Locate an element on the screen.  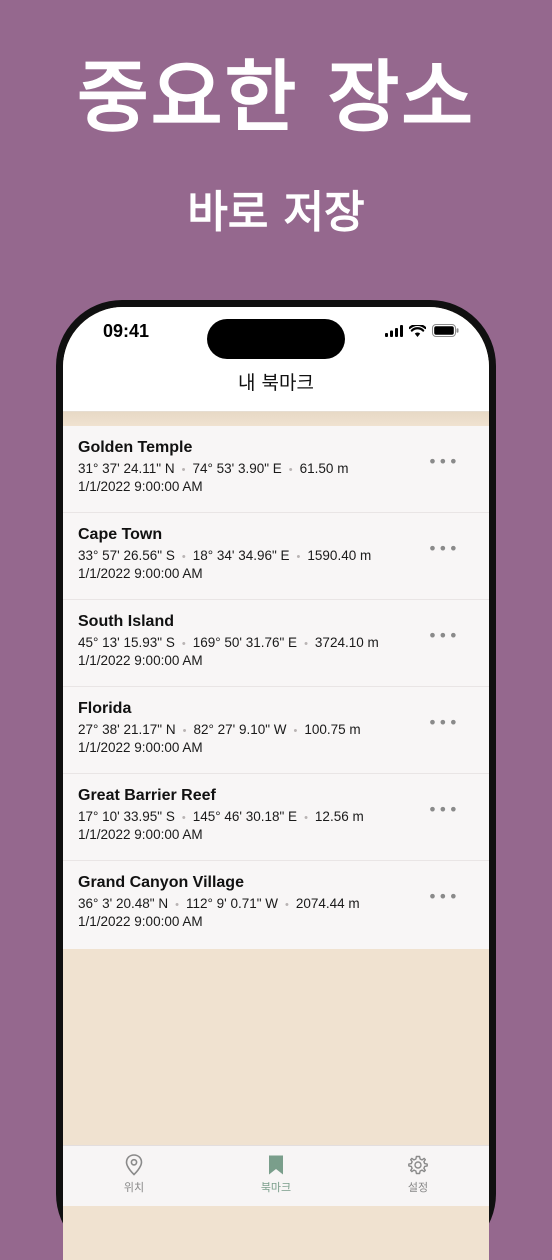
longitude: 169° 50' 31.76" E is located at coordinates (245, 642).